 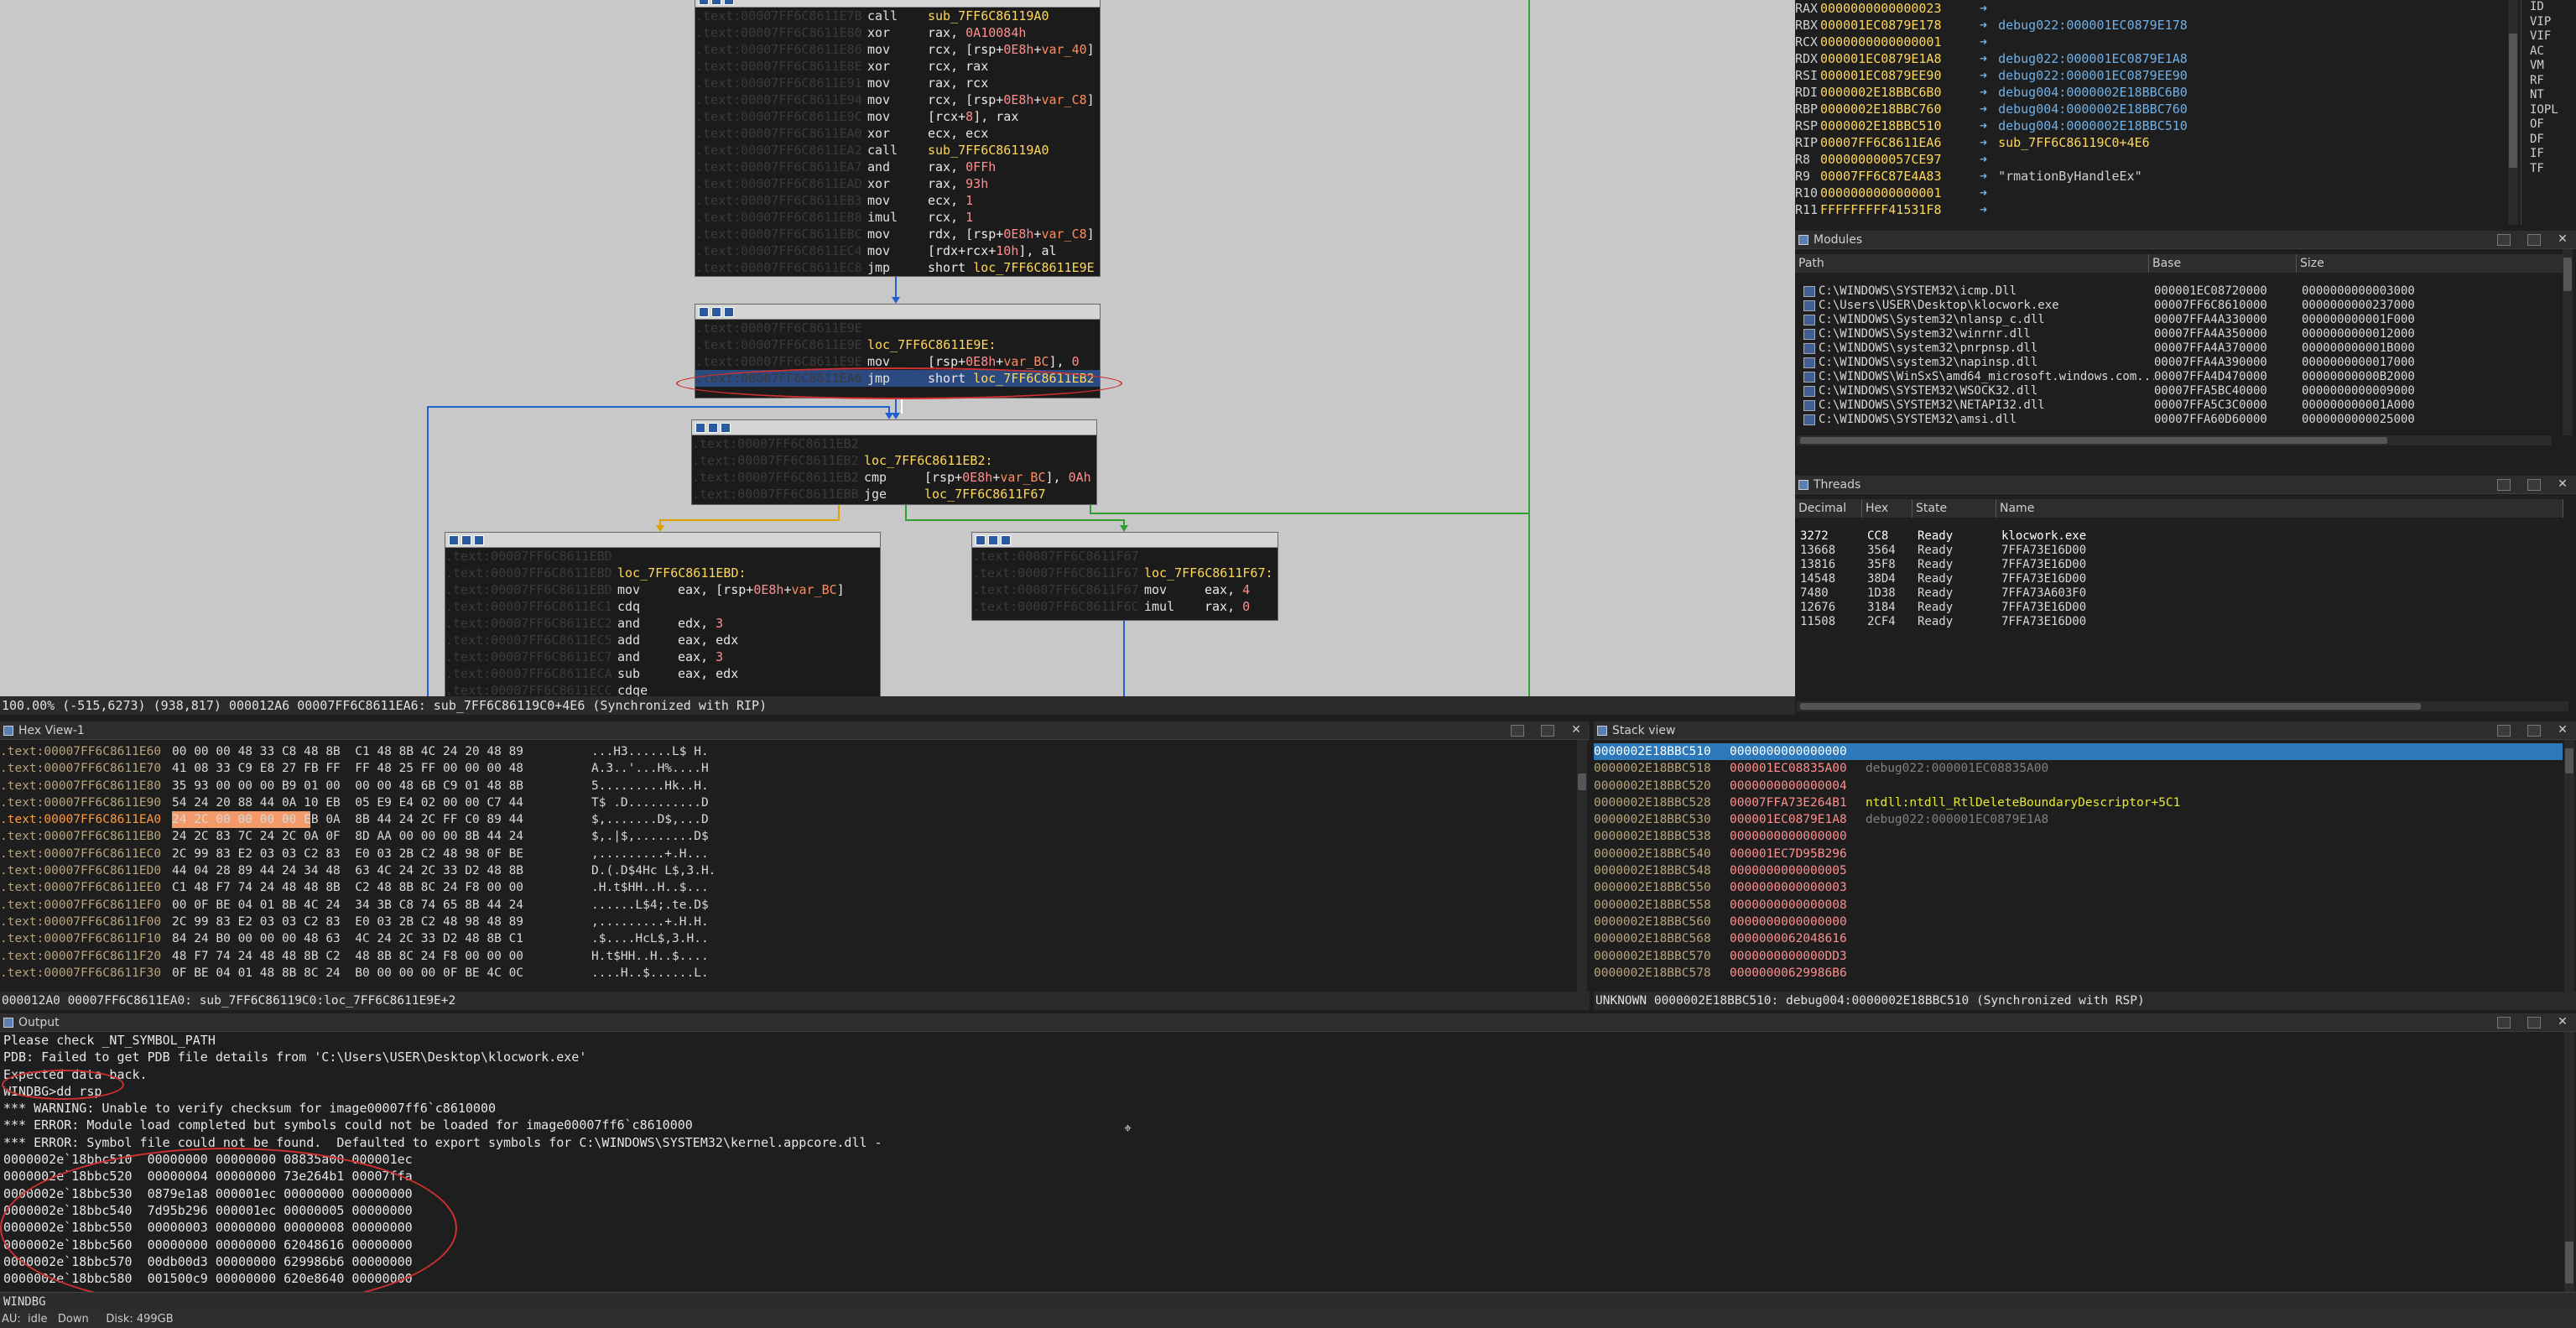 What do you see at coordinates (2562, 1022) in the screenshot?
I see `close-icon: ✕` at bounding box center [2562, 1022].